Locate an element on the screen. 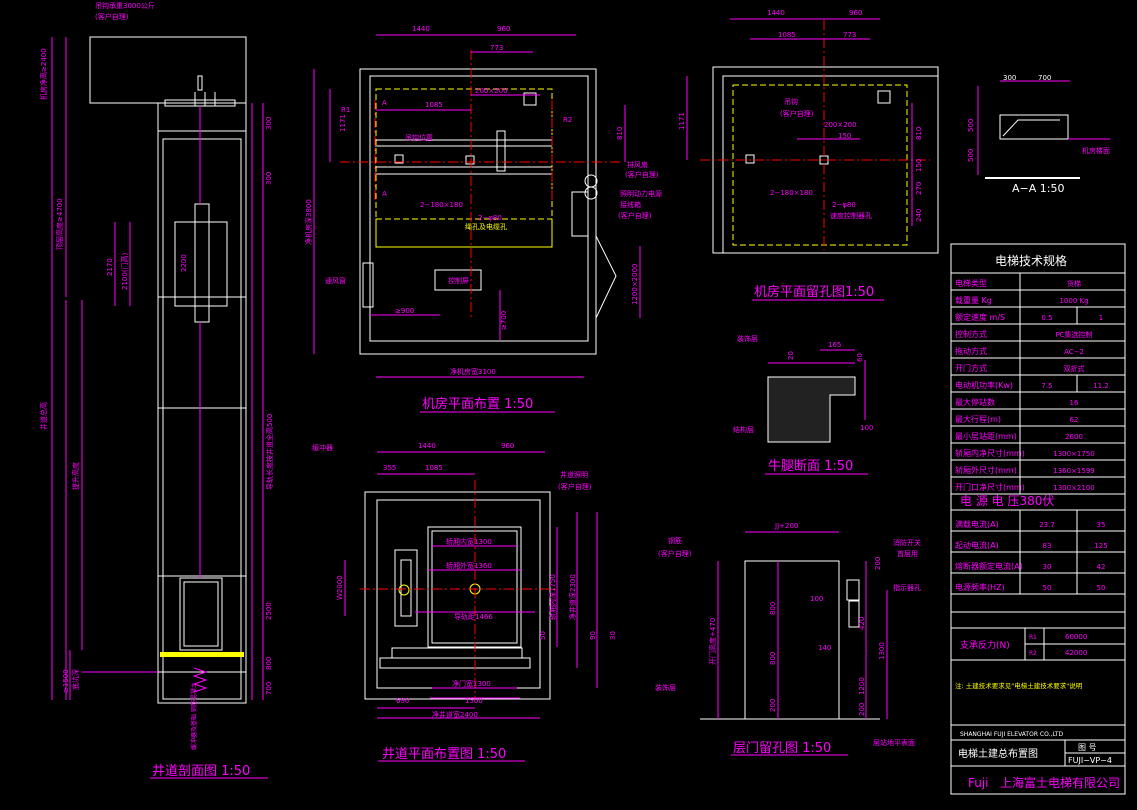 This screenshot has height=810, width=1137. mr-dim-1440: 1440 is located at coordinates (421, 29).